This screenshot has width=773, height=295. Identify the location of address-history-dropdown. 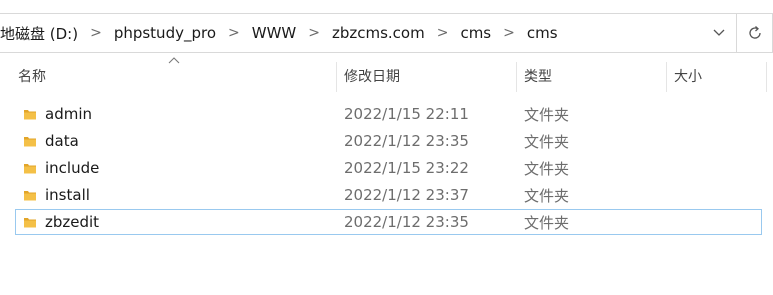
(719, 33).